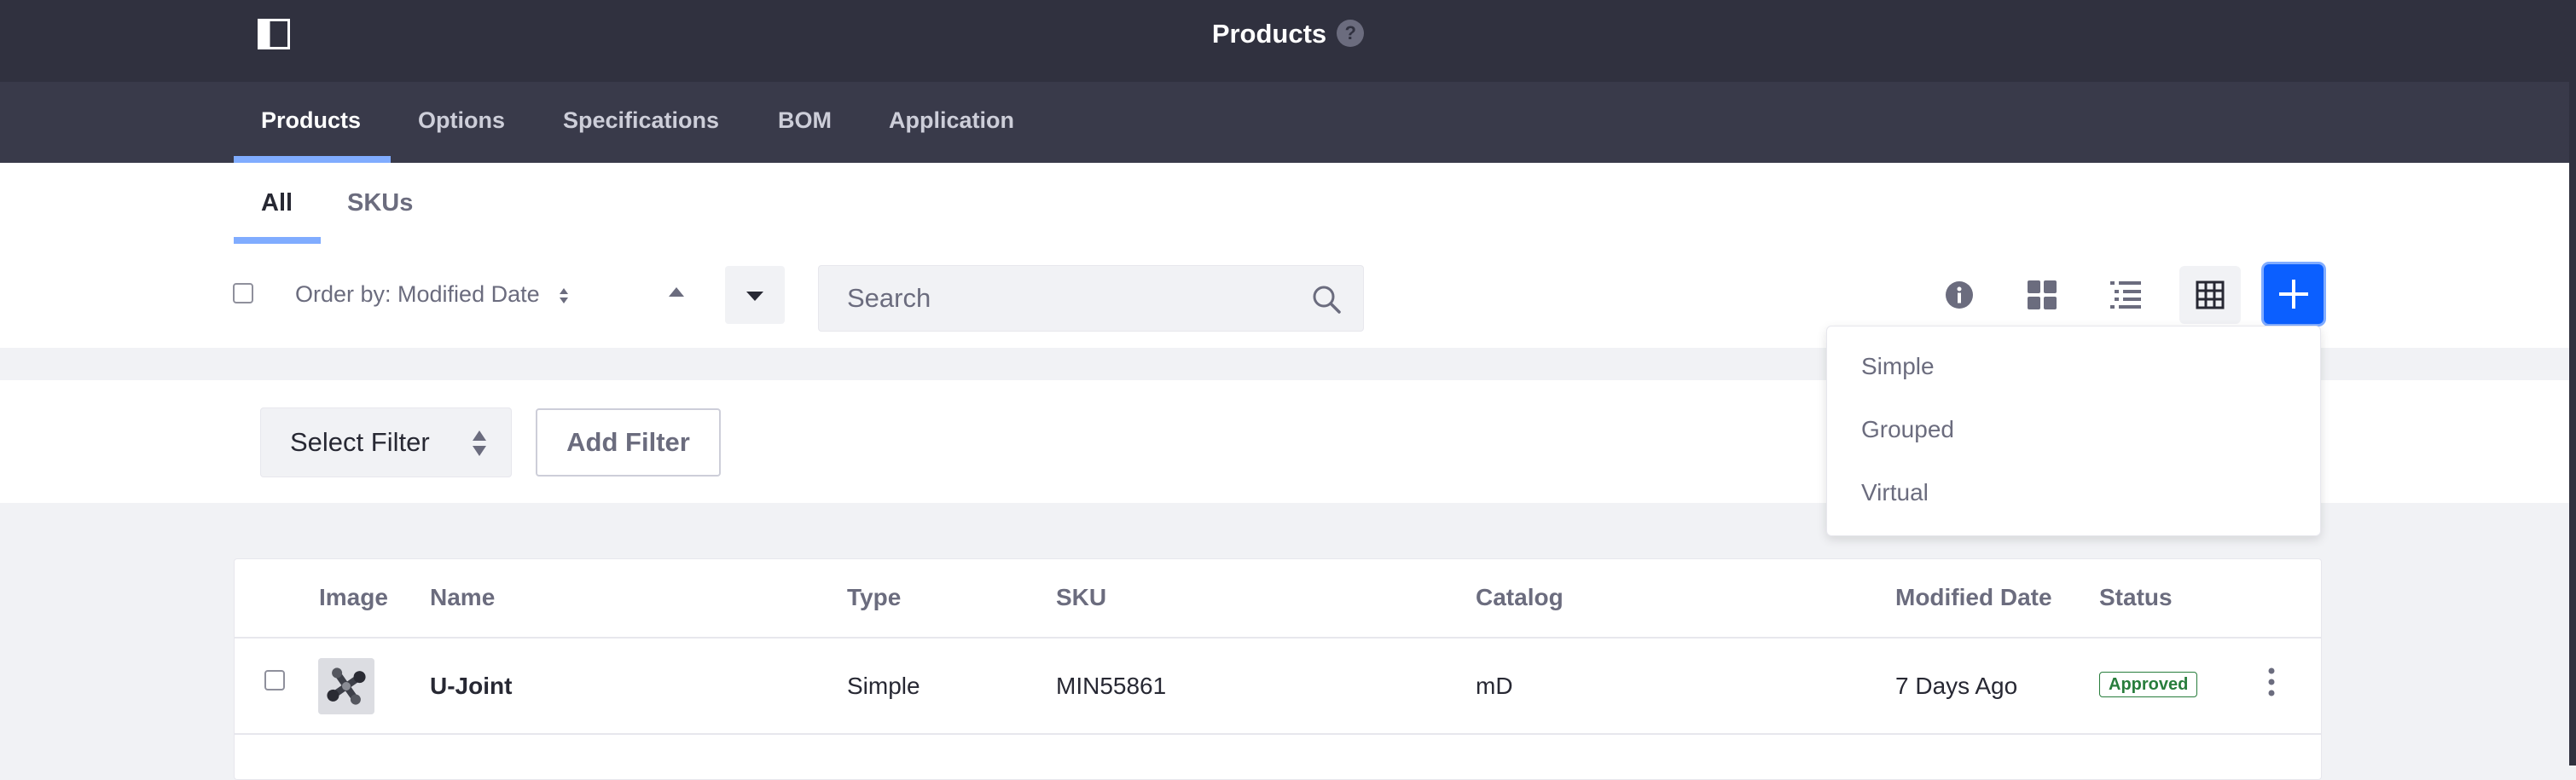 This screenshot has width=2576, height=780. What do you see at coordinates (1351, 33) in the screenshot?
I see `help-circle-icon: ?` at bounding box center [1351, 33].